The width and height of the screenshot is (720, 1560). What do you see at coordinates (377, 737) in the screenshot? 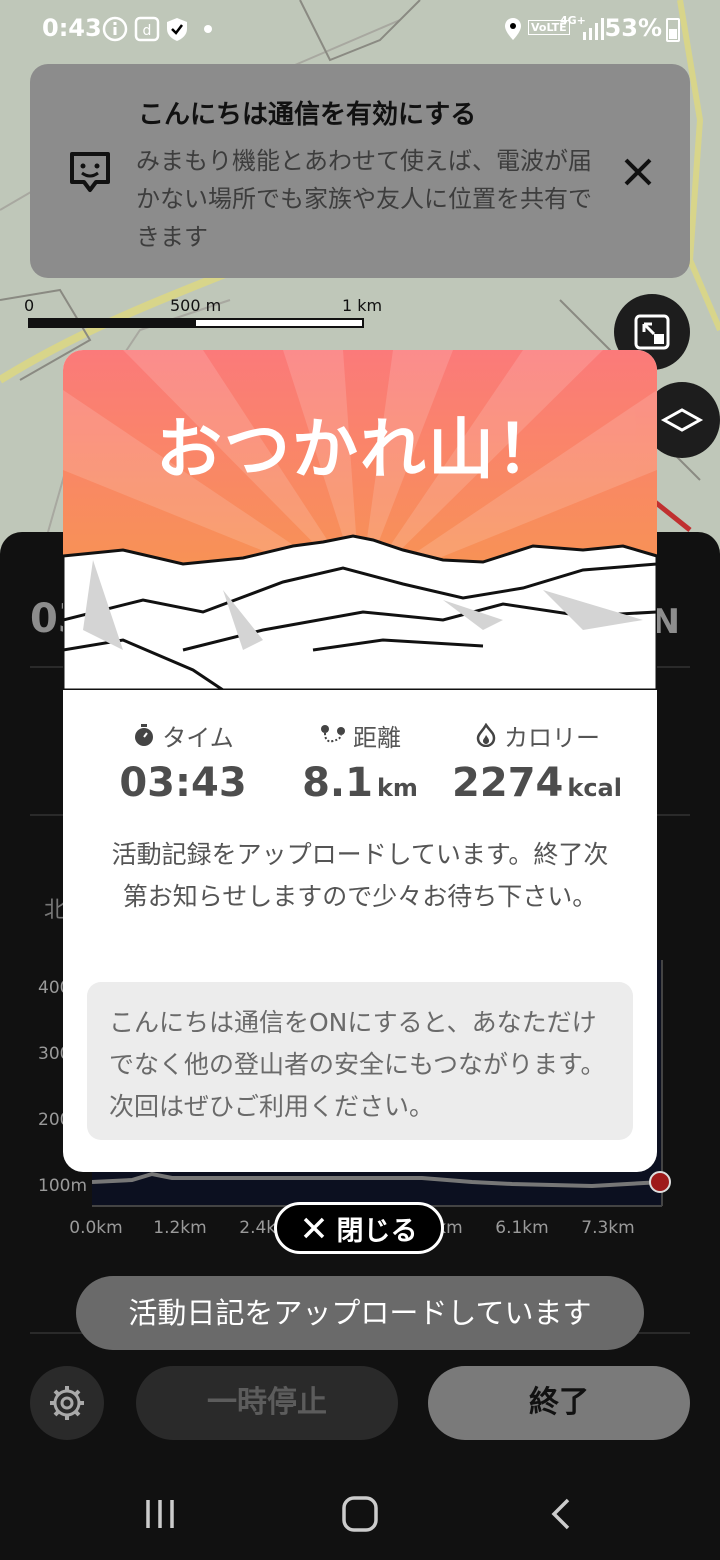
I see `stat-distance-label: 距離` at bounding box center [377, 737].